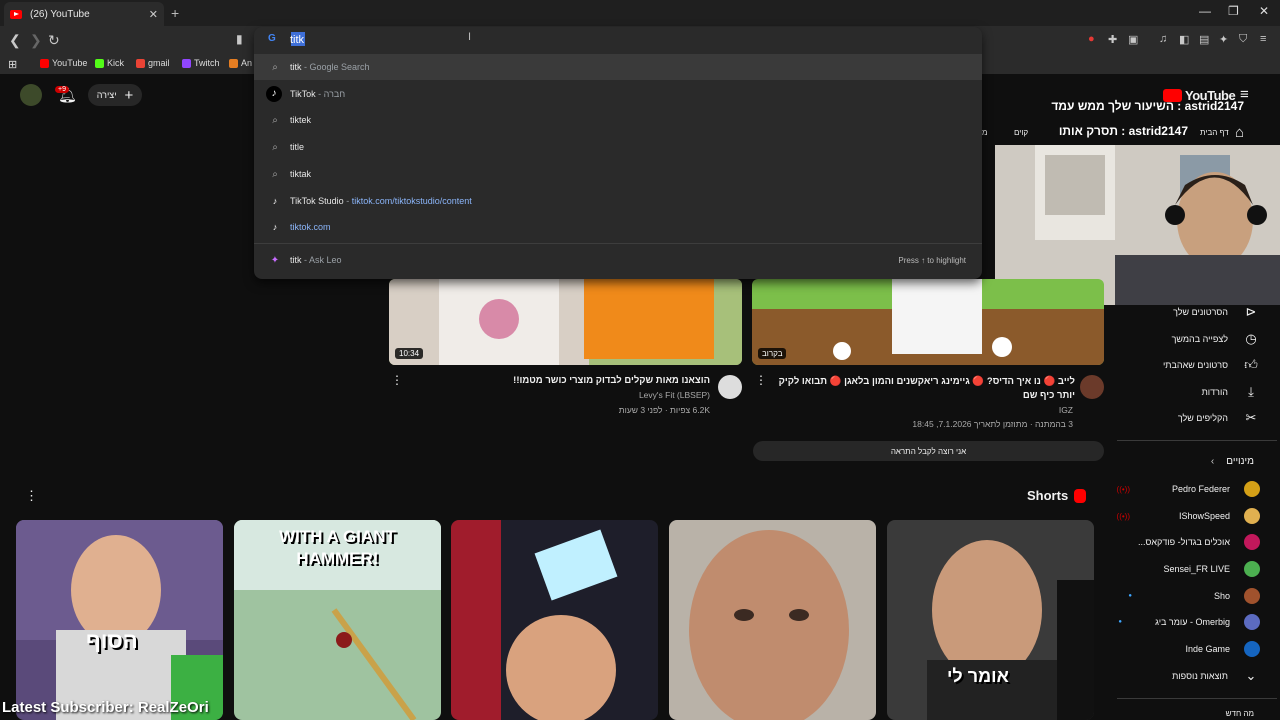  Describe the element at coordinates (1189, 622) in the screenshot. I see `subscription-item: ● עומר ביג - Omerbig` at that location.